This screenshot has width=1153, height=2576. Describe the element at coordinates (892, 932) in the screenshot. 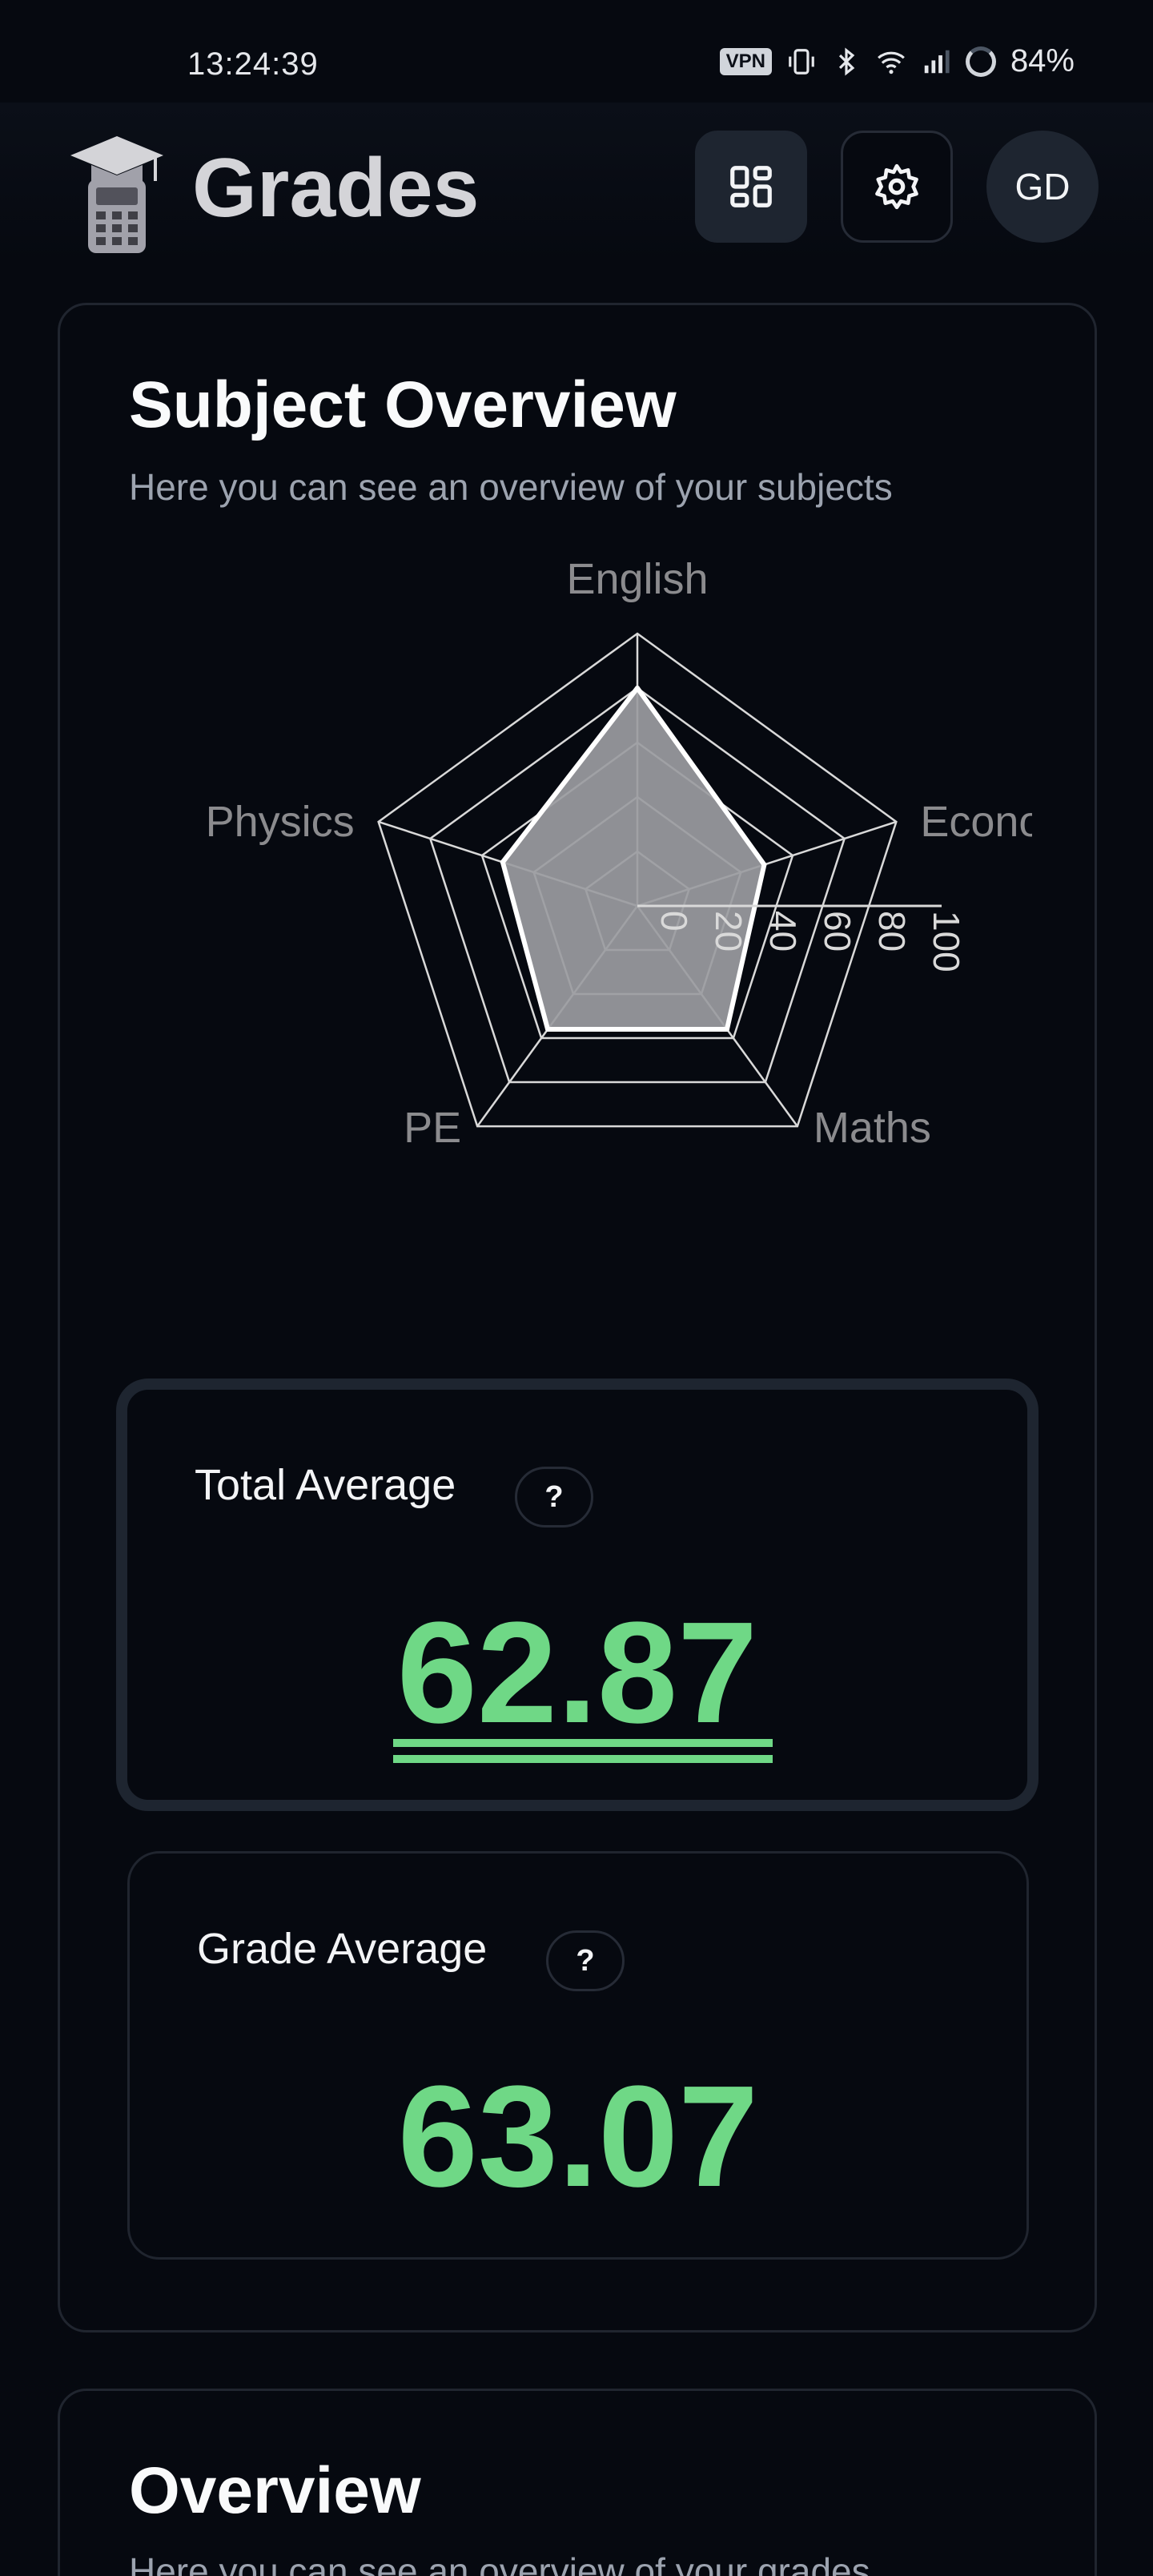

I see `radar-tick-label: 80` at that location.